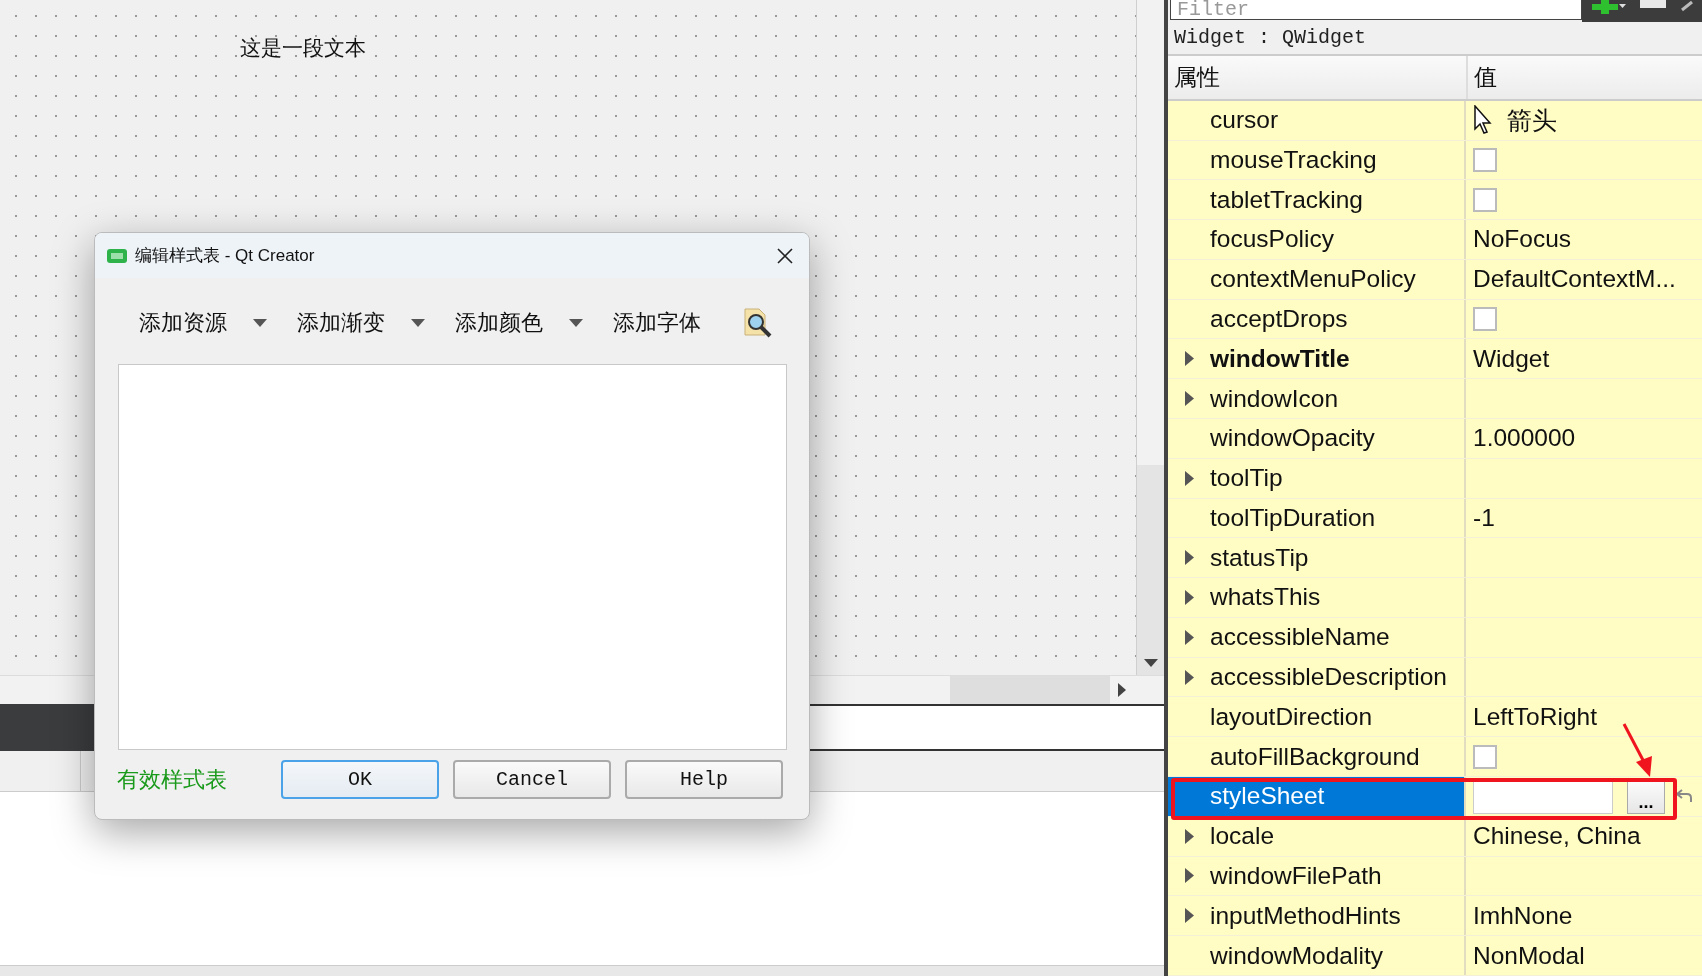 Image resolution: width=1702 pixels, height=976 pixels. What do you see at coordinates (1305, 915) in the screenshot?
I see `property-name: inputMethodHints` at bounding box center [1305, 915].